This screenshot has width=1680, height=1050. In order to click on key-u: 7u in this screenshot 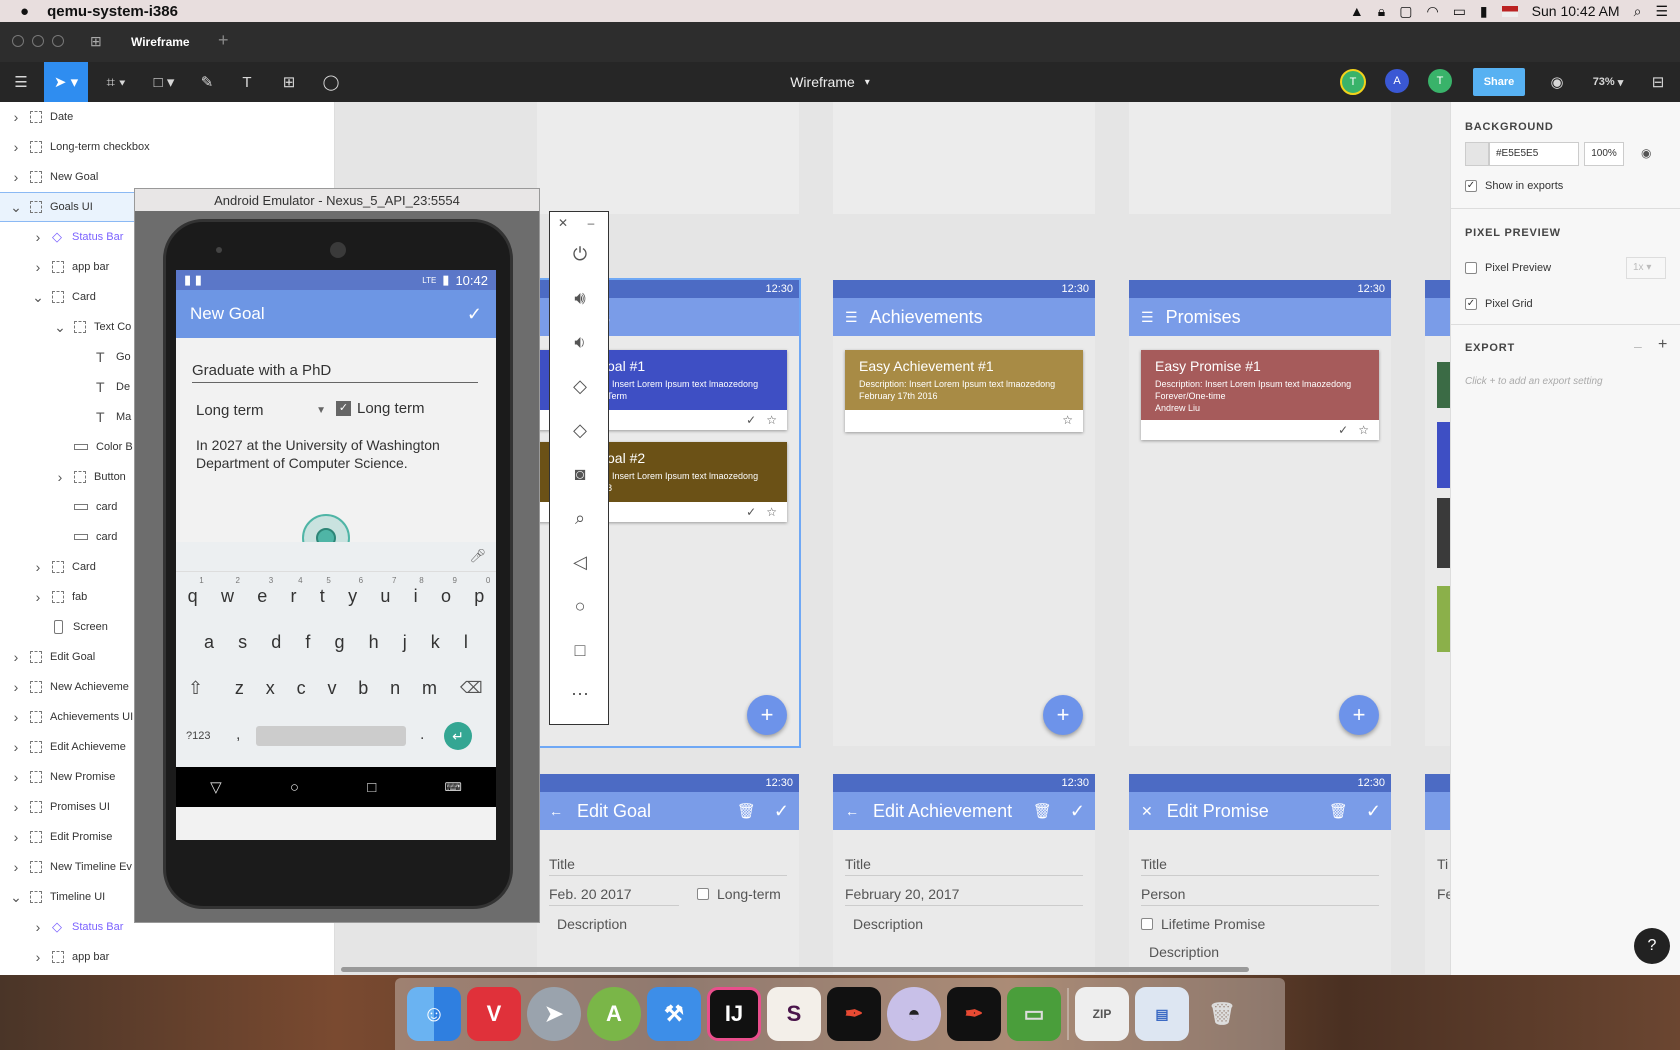, I will do `click(388, 591)`.